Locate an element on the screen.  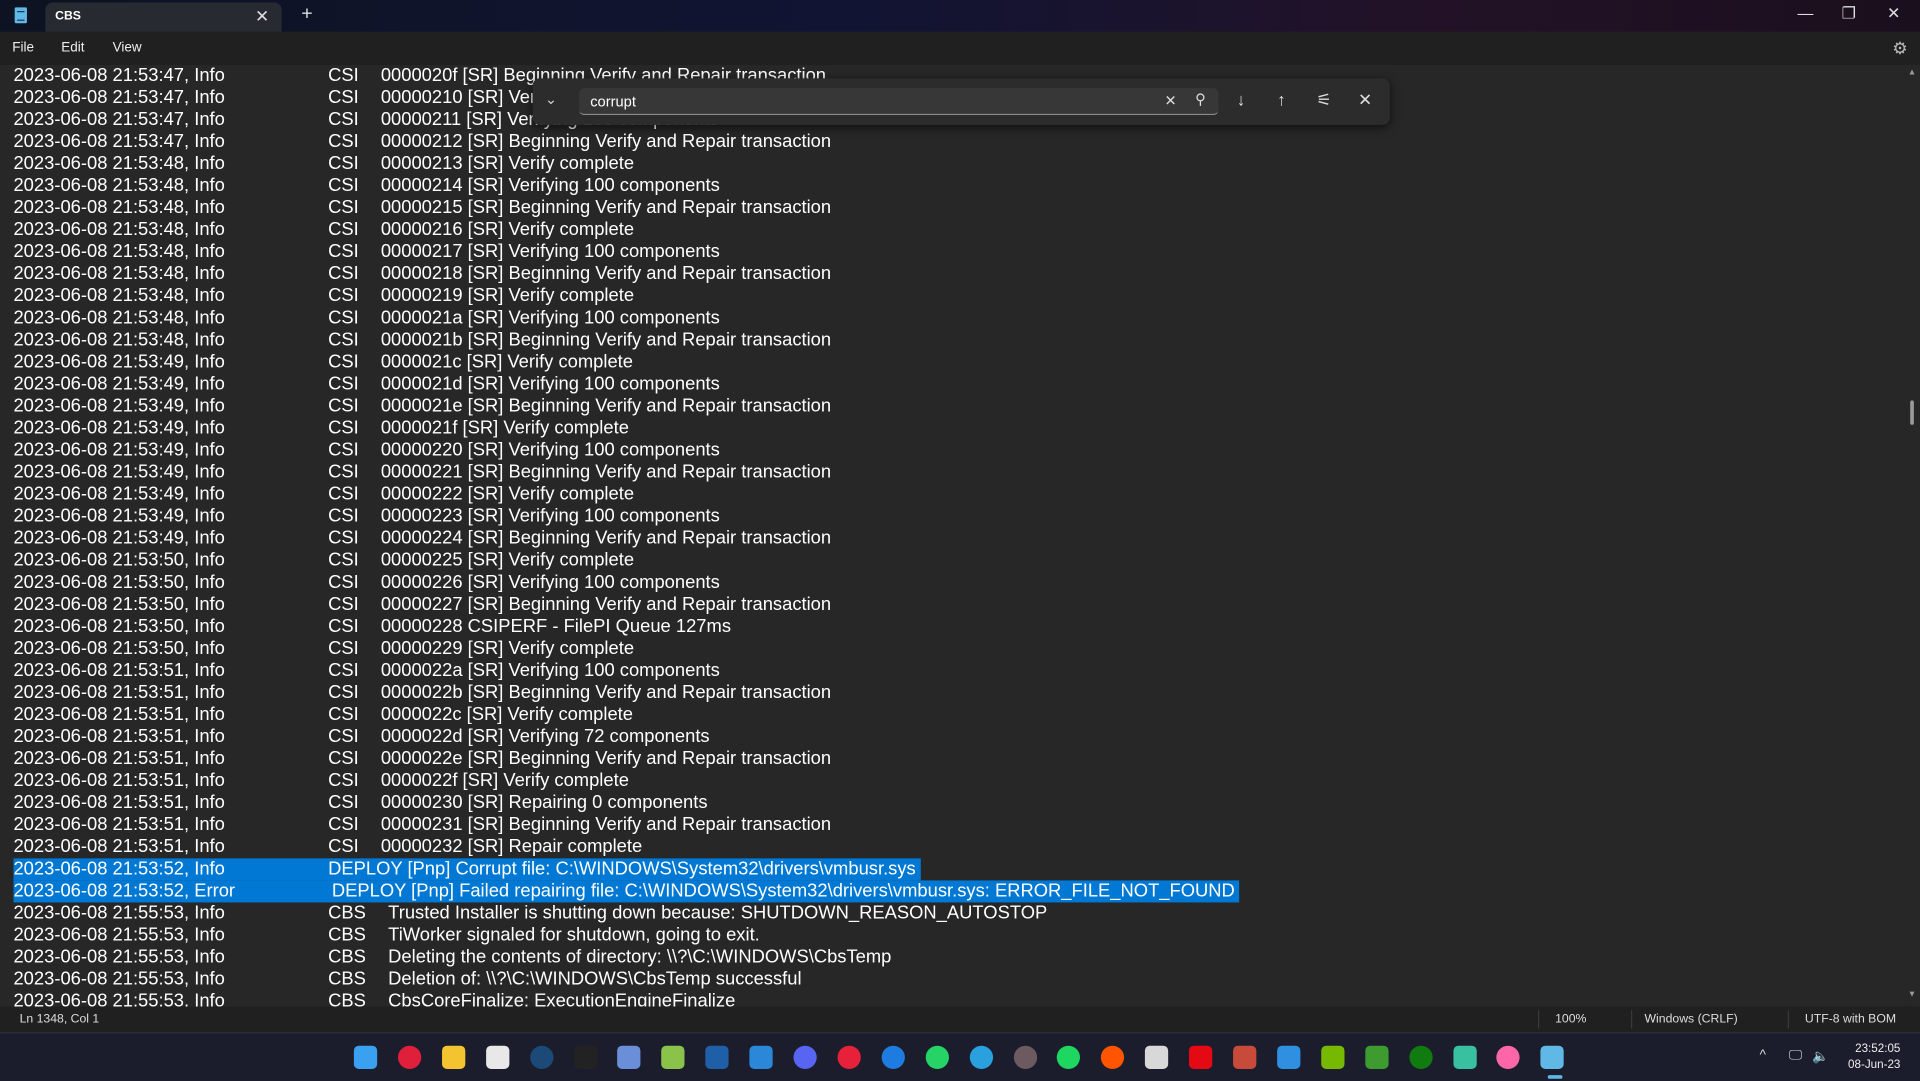
network-icon: 🖵 is located at coordinates (1795, 1056).